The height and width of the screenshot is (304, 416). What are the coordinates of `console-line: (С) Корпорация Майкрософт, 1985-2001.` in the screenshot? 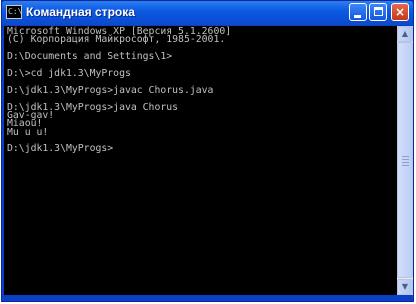 It's located at (116, 40).